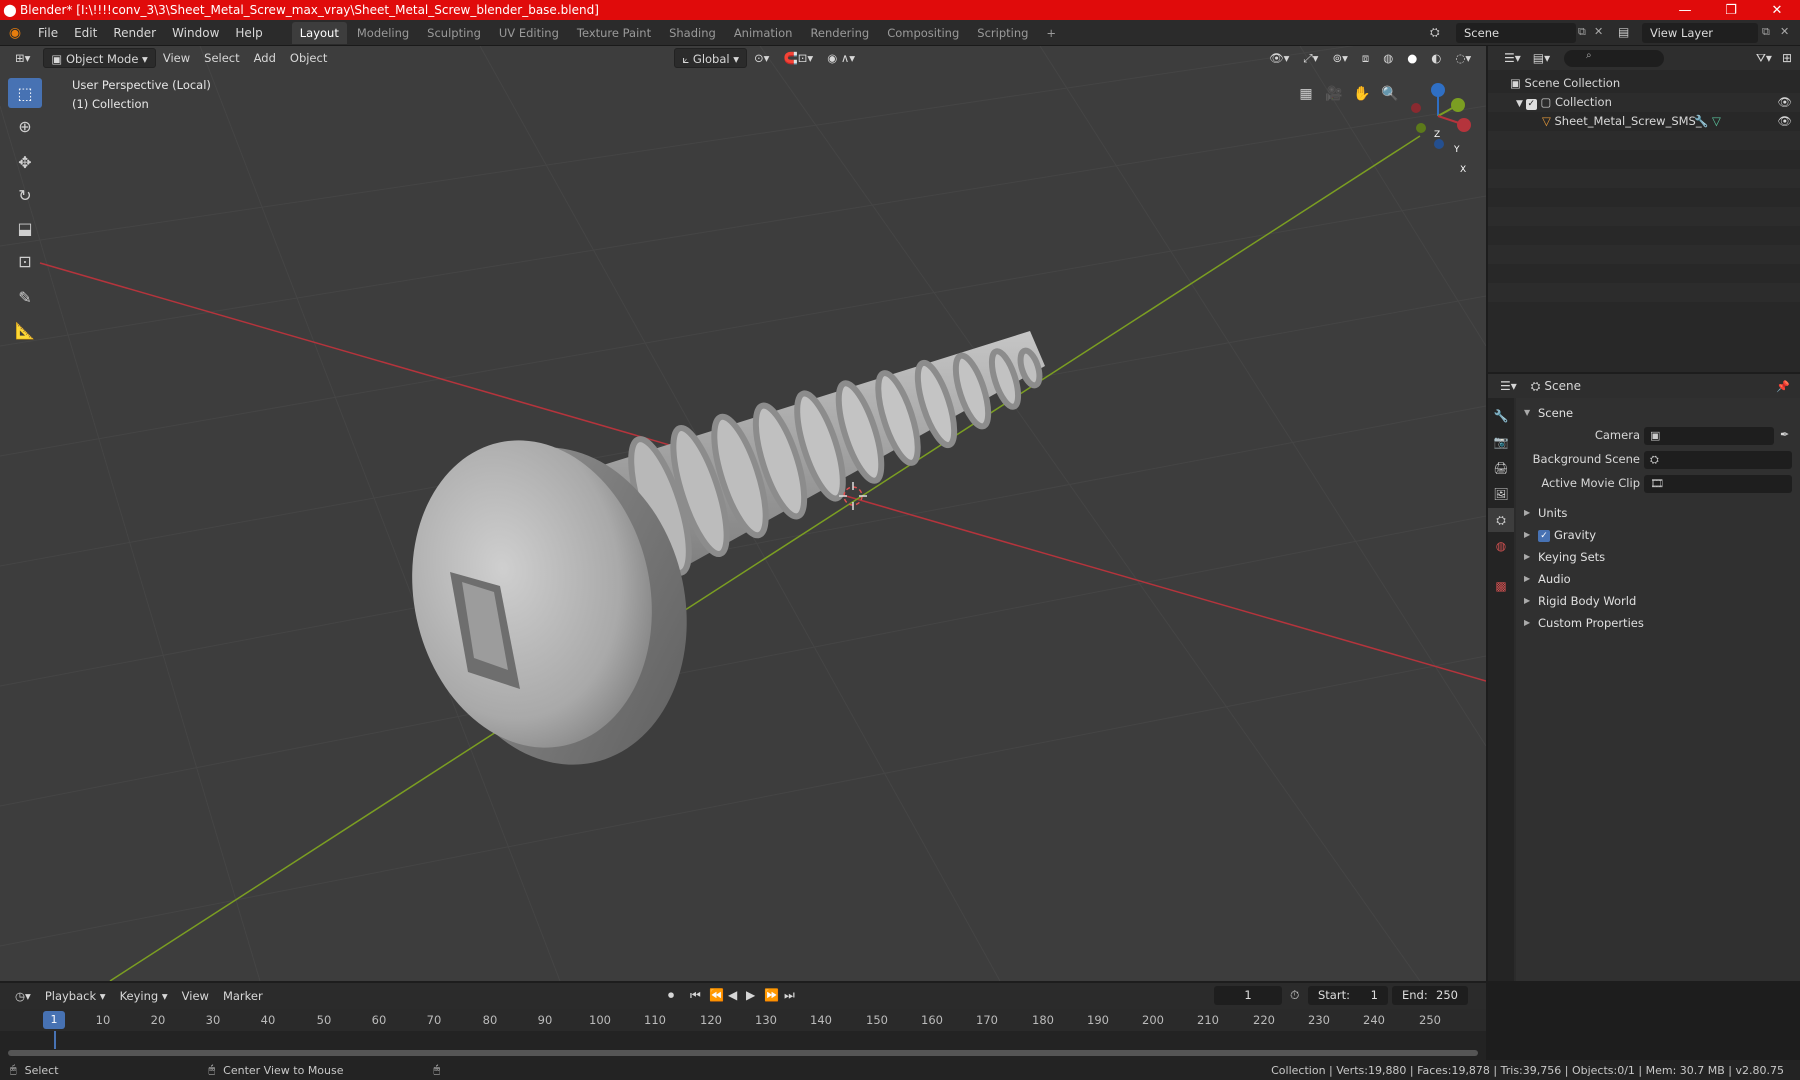 The width and height of the screenshot is (1800, 1080). Describe the element at coordinates (25, 195) in the screenshot. I see `rotate-tool-icon: ↻` at that location.